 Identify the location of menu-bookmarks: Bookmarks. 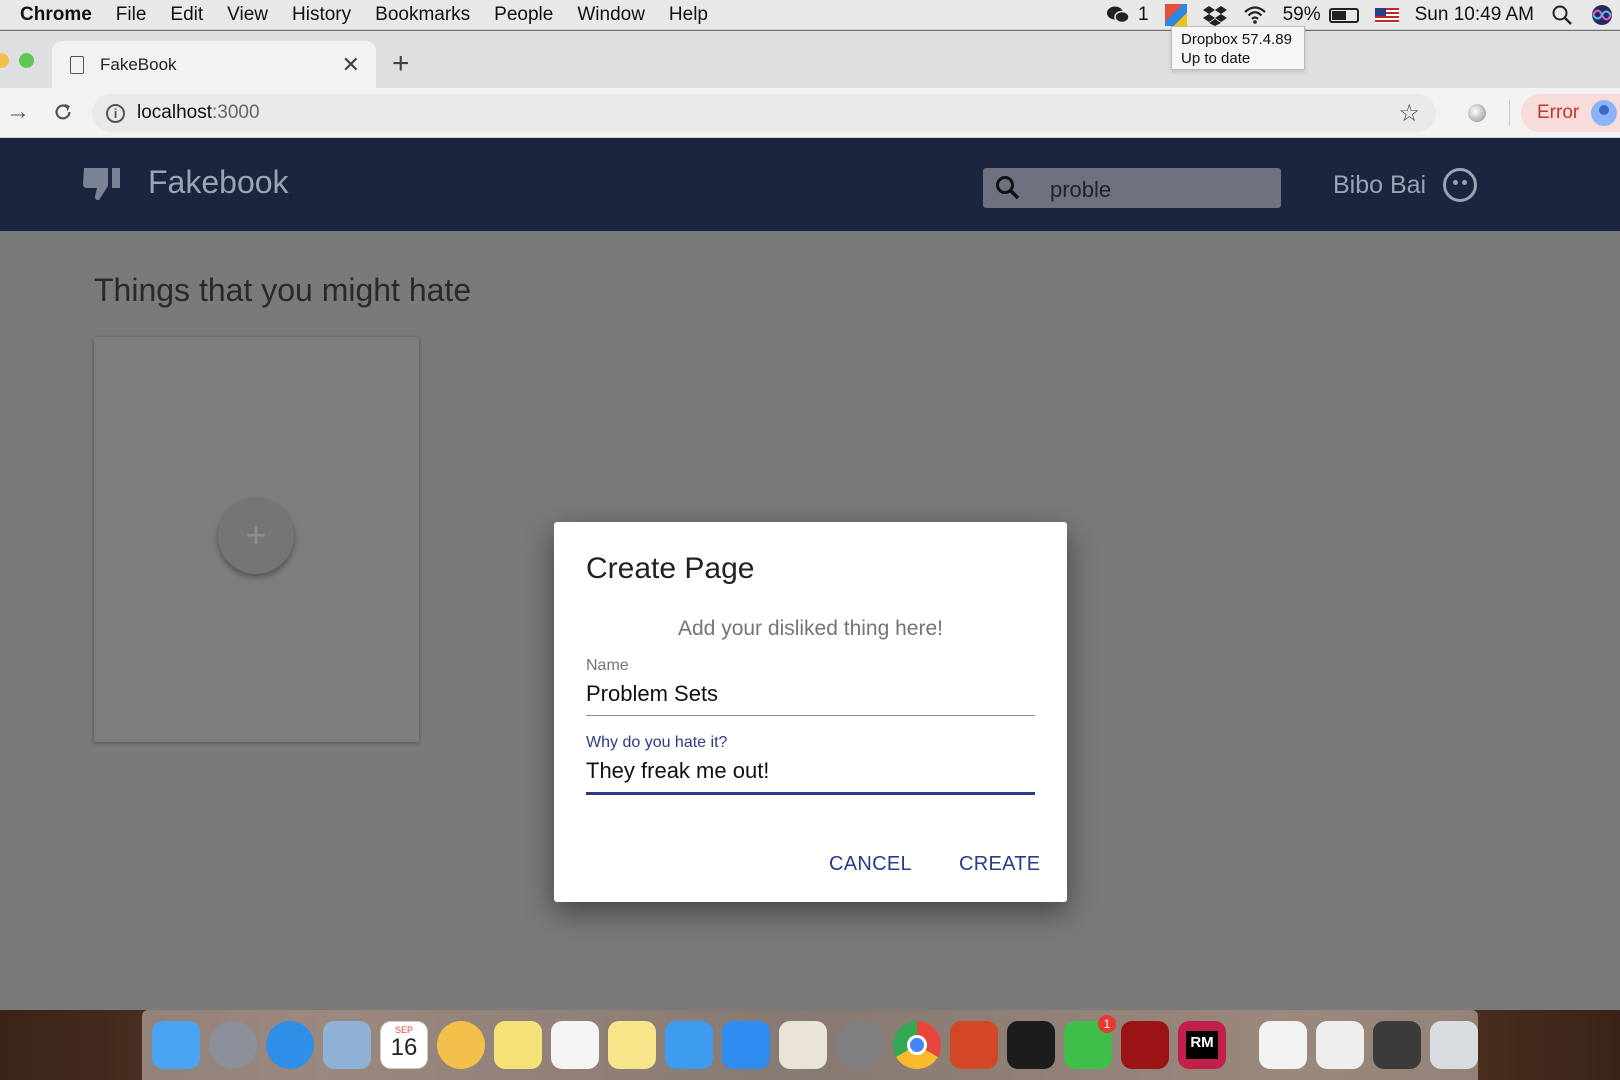
(422, 15).